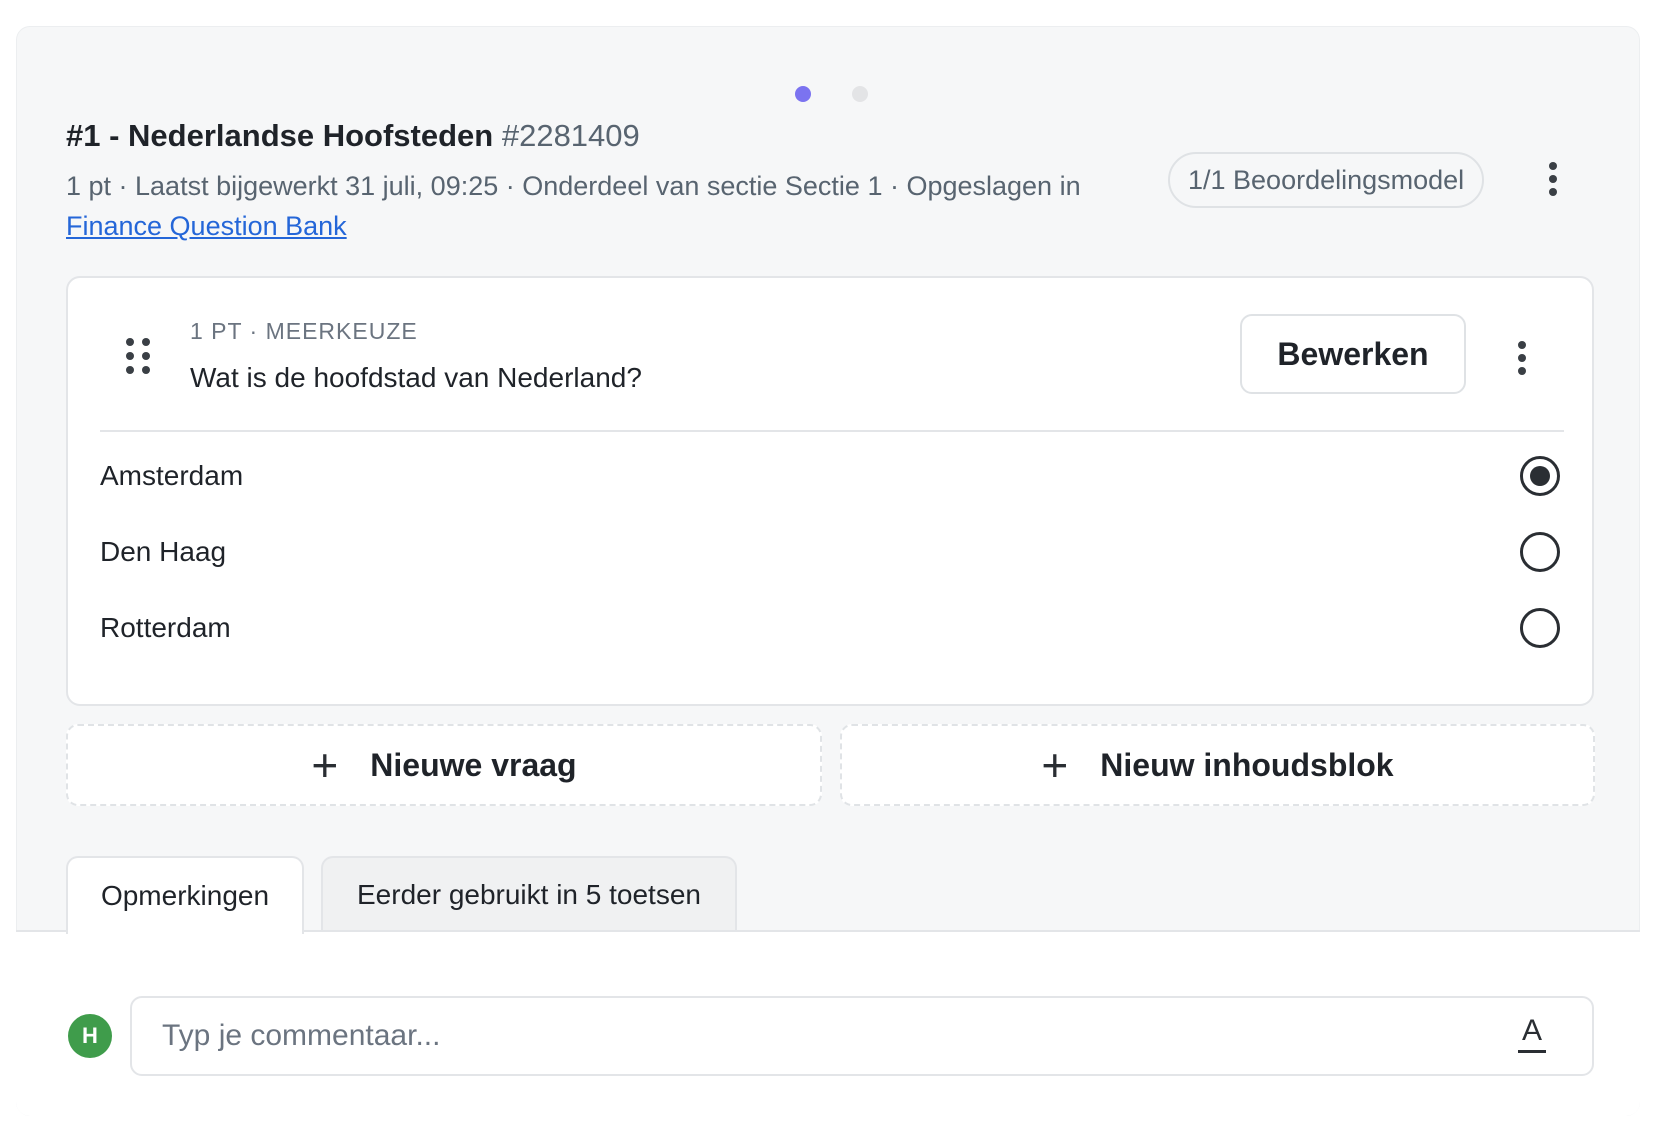  What do you see at coordinates (90, 1036) in the screenshot?
I see `avatar: H` at bounding box center [90, 1036].